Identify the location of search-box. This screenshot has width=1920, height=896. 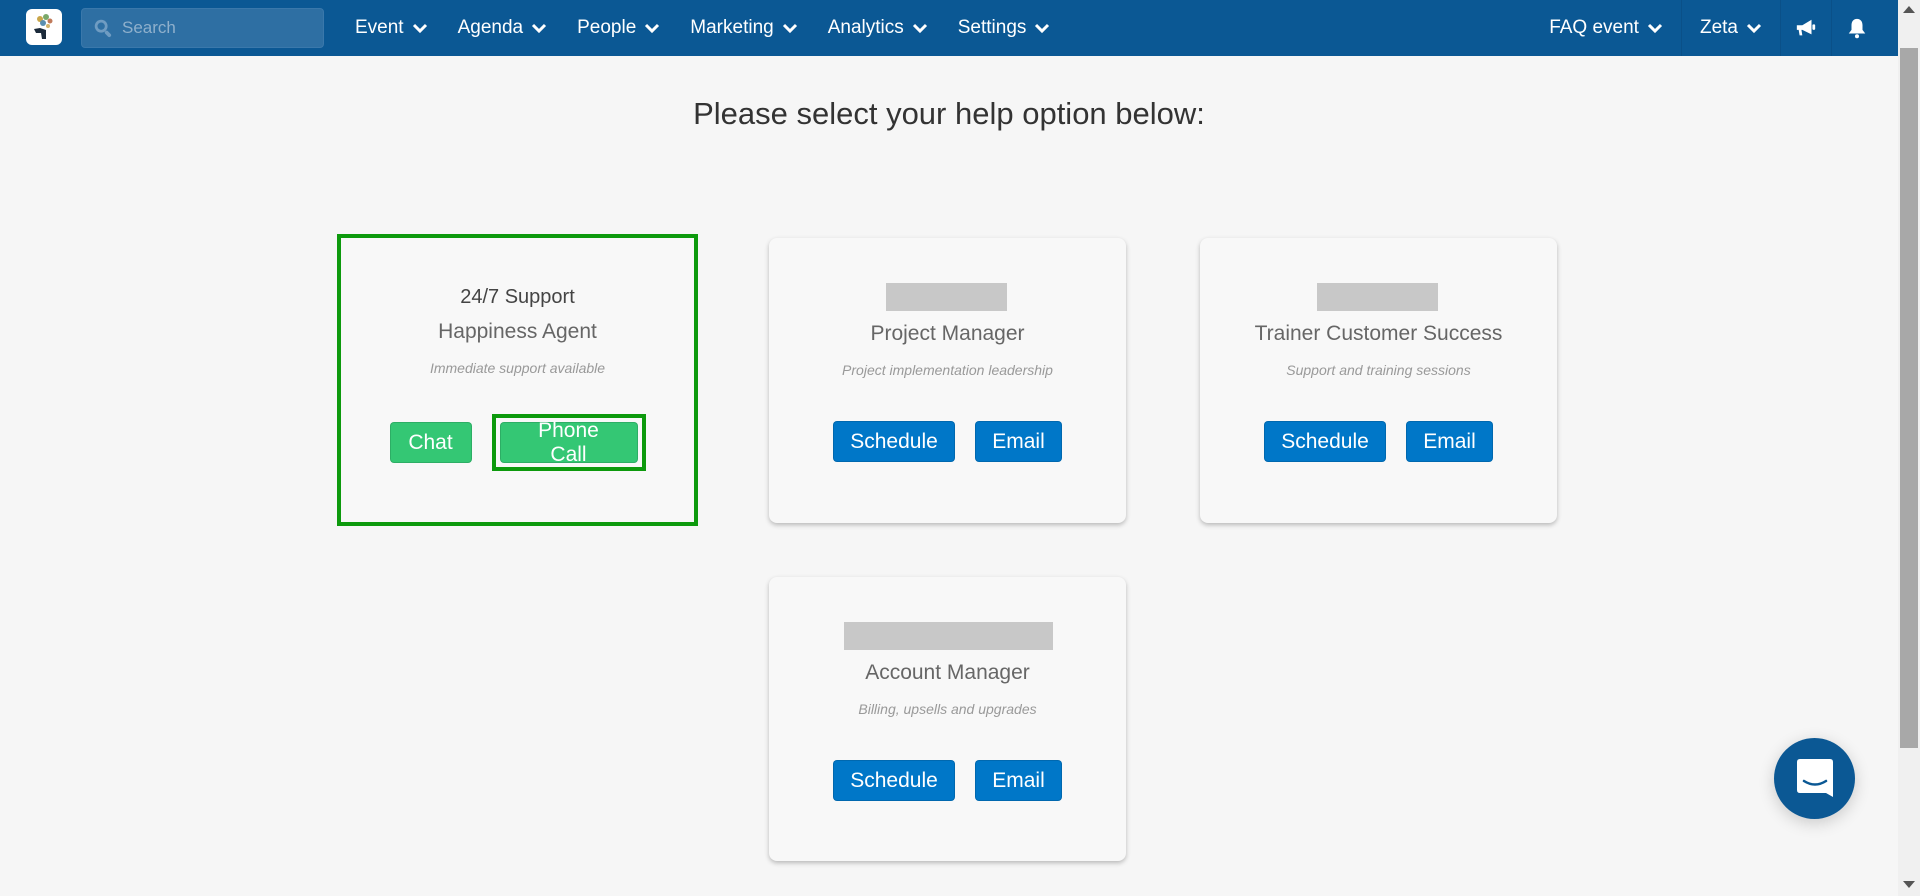
(202, 28).